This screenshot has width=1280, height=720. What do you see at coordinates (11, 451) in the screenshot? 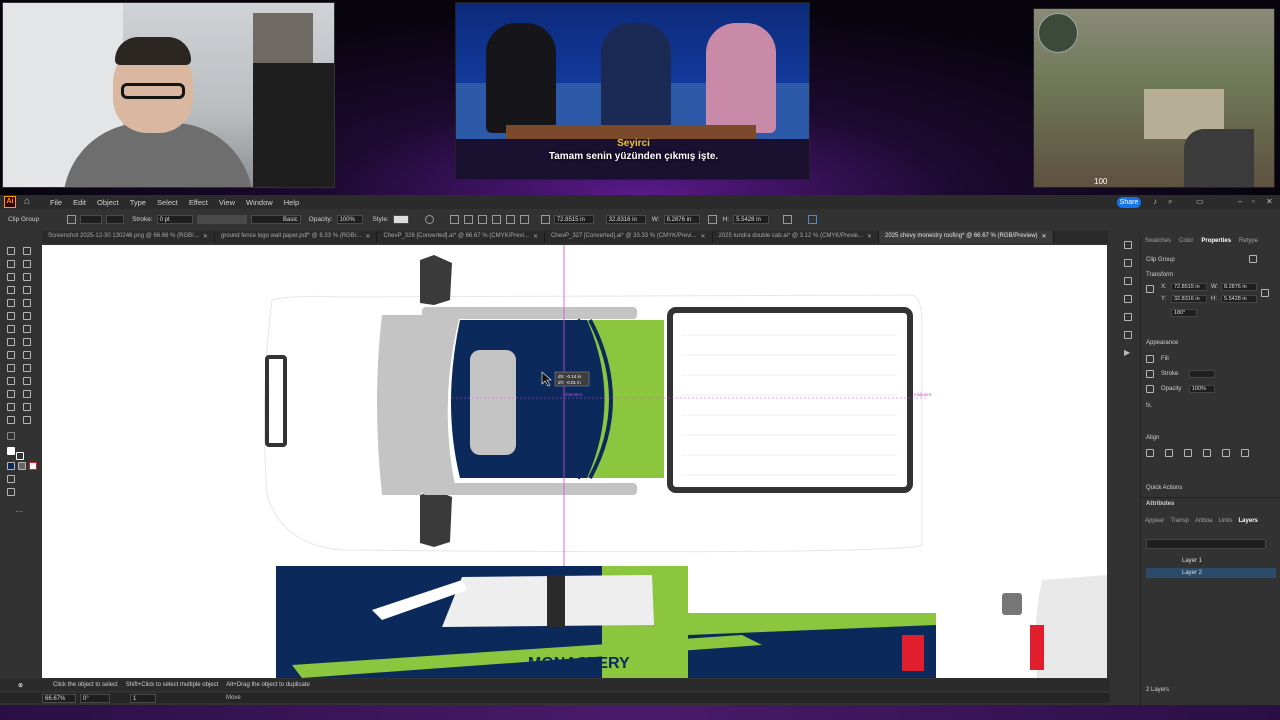
I see `fill-color-swatch` at bounding box center [11, 451].